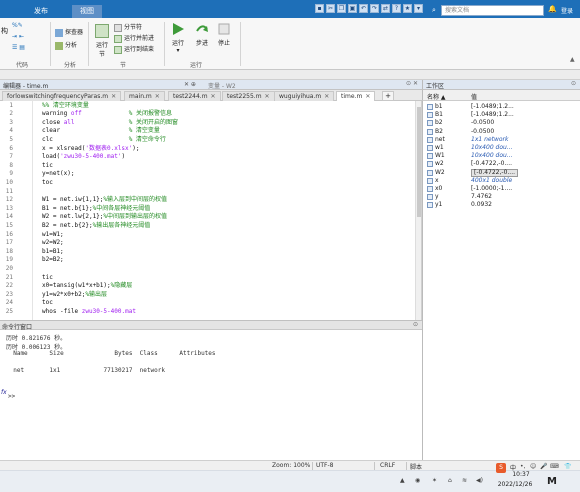  What do you see at coordinates (207, 183) in the screenshot?
I see `code-line: 10 toc` at bounding box center [207, 183].